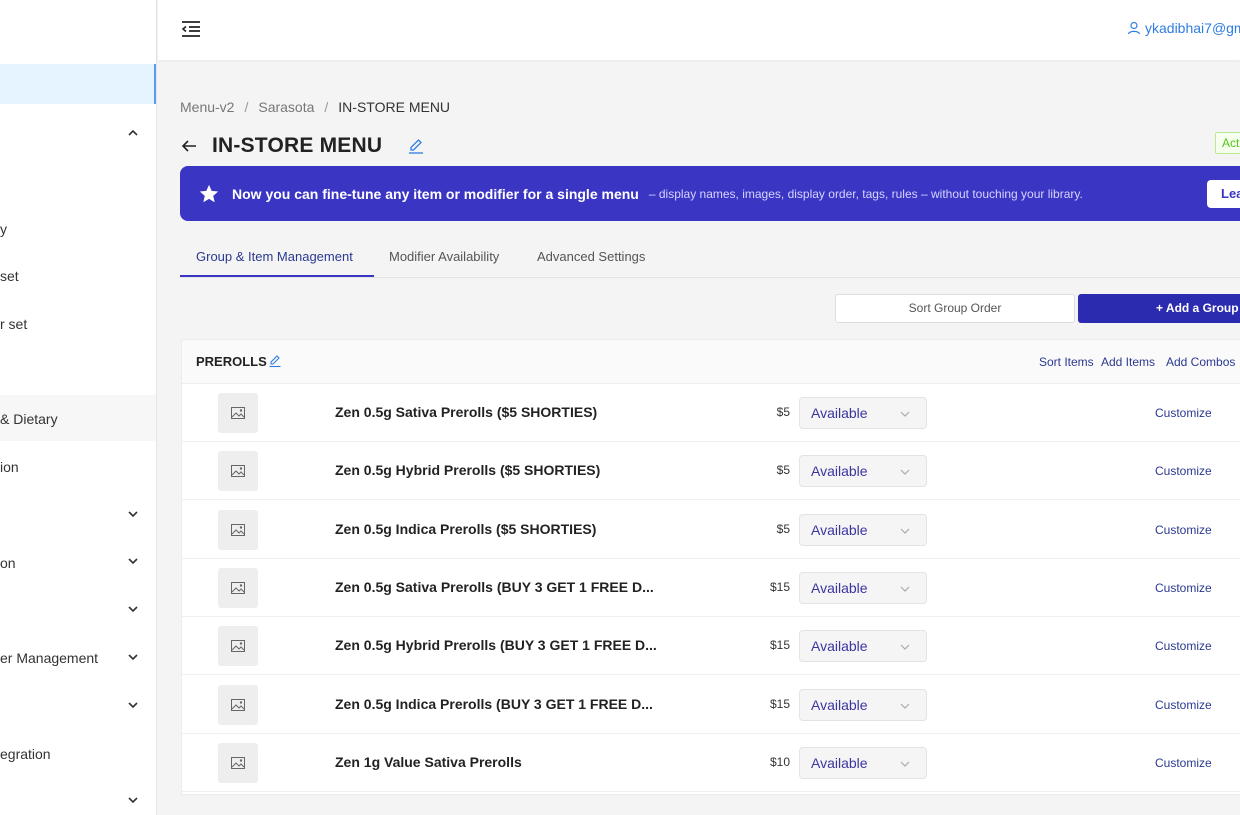 The image size is (1240, 815). Describe the element at coordinates (191, 29) in the screenshot. I see `menu-fold-icon` at that location.